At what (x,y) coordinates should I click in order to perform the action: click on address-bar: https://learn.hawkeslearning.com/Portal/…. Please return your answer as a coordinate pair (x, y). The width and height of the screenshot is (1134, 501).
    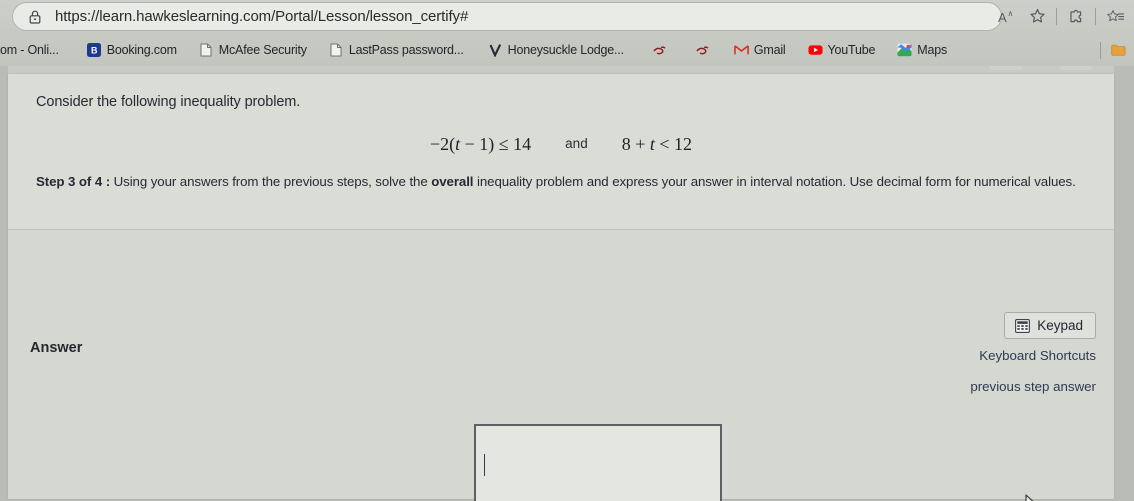
    Looking at the image, I should click on (507, 16).